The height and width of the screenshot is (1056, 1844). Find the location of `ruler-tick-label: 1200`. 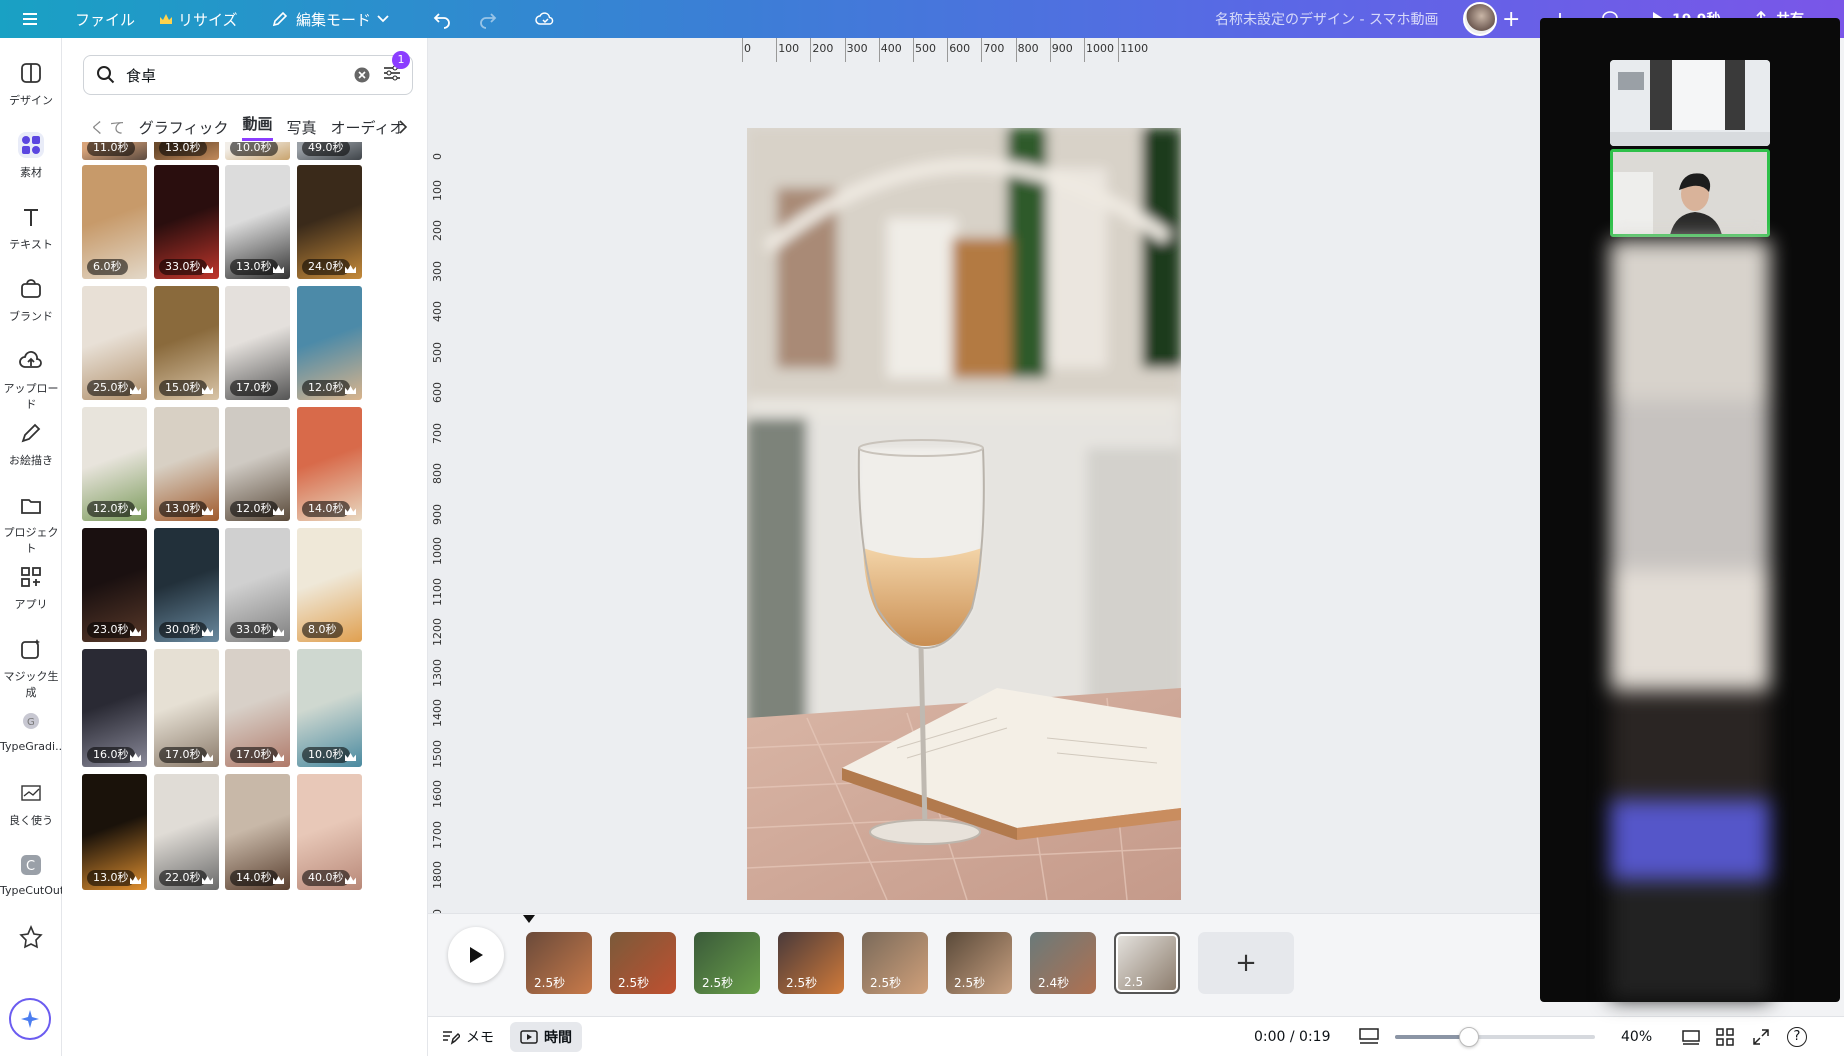

ruler-tick-label: 1200 is located at coordinates (437, 632).